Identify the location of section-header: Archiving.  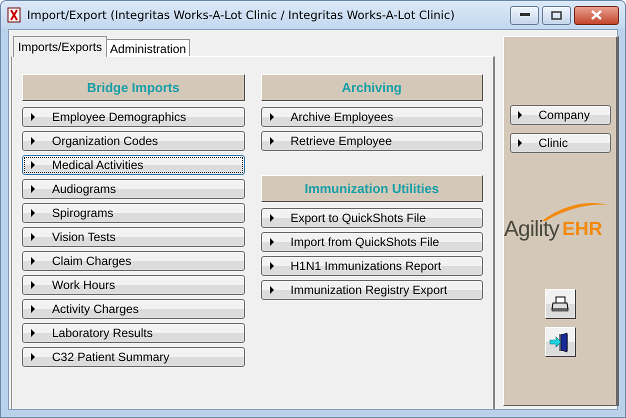
(371, 87).